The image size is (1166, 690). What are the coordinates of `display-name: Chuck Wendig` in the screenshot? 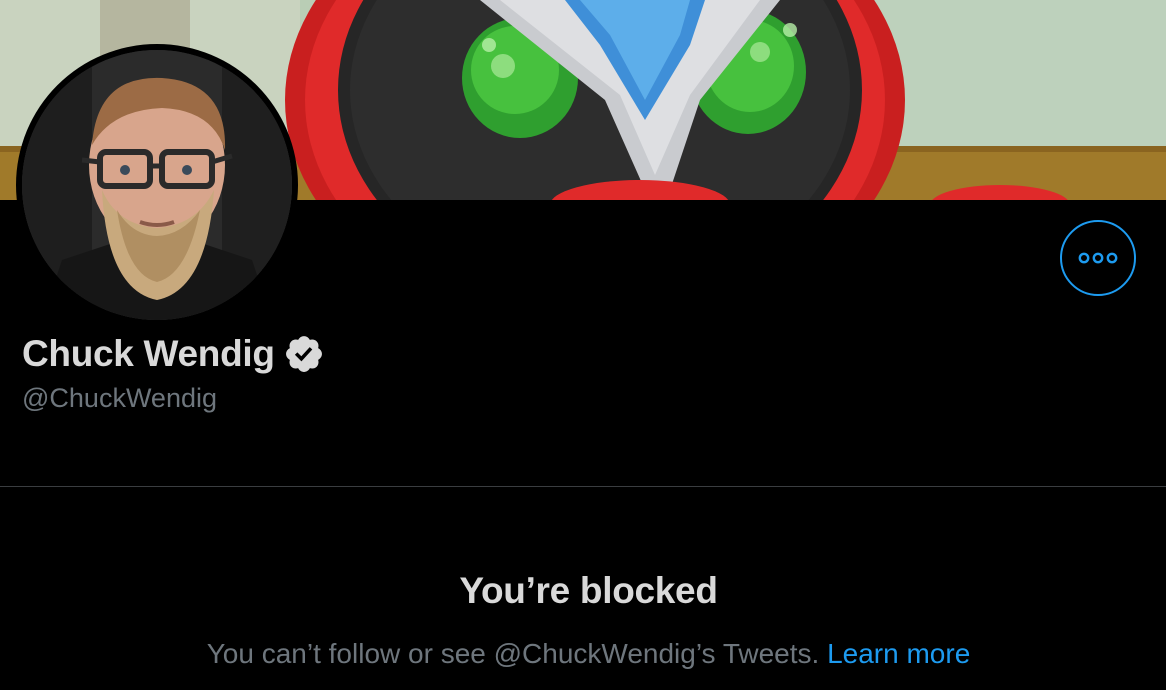 It's located at (148, 353).